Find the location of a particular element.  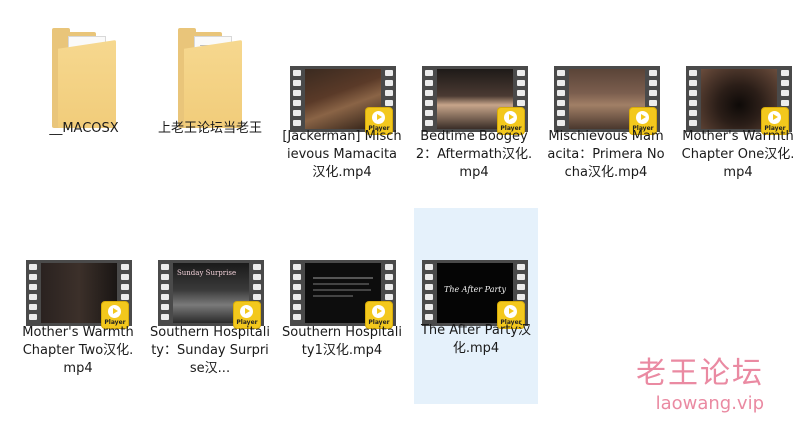

item-label: [Jackerman] Mischievous Mamacita汉化.mp4 is located at coordinates (342, 154).